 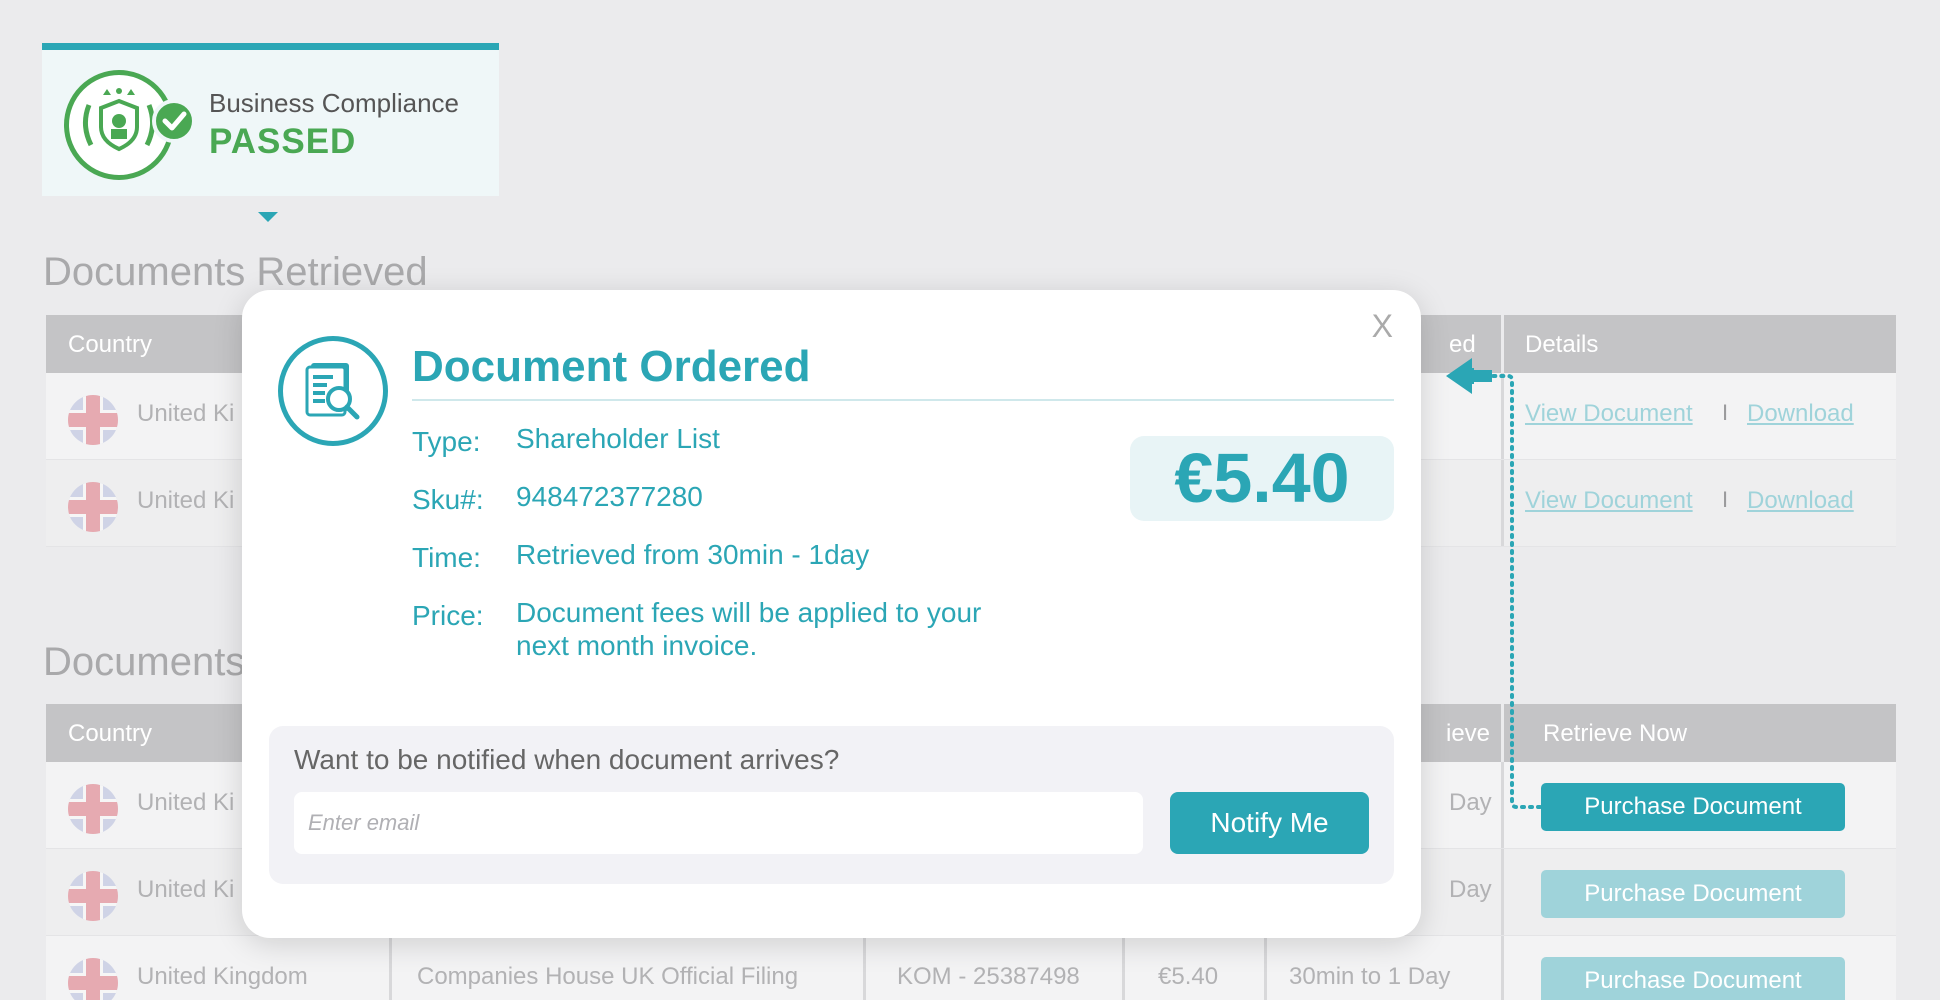 I want to click on cell-country: United Kingdom, so click(x=222, y=976).